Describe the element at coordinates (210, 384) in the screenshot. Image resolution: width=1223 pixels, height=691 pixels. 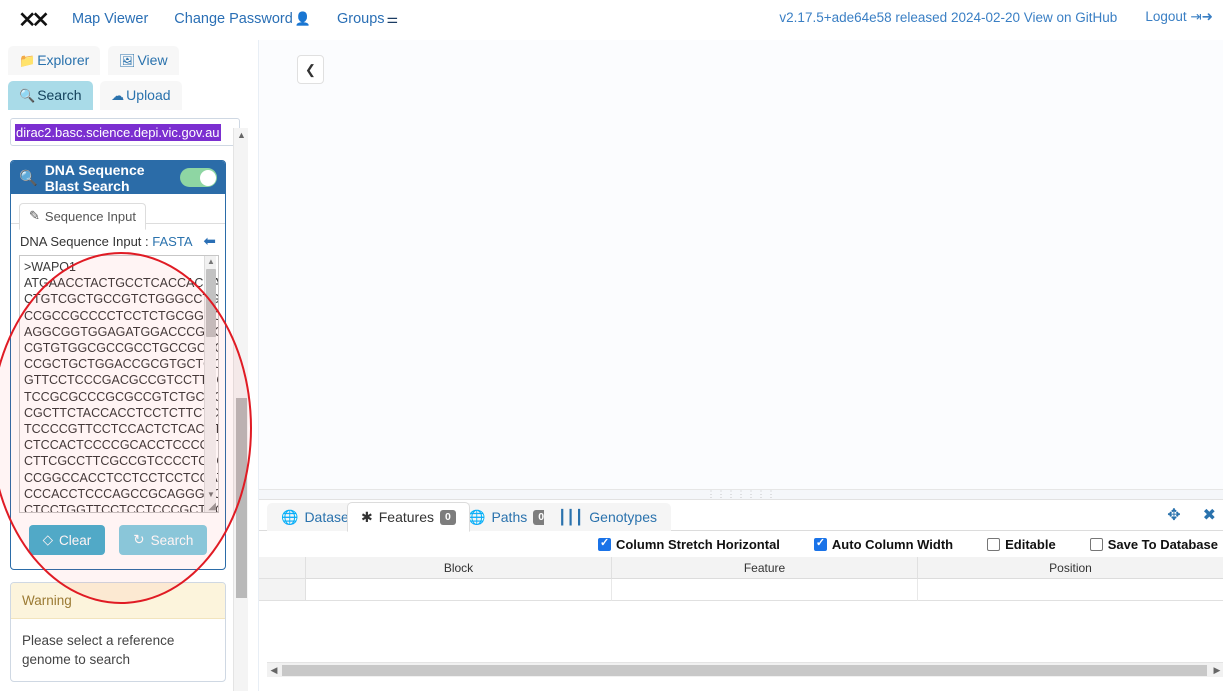
I see `textarea-scrollbar: ▲ ▼` at that location.